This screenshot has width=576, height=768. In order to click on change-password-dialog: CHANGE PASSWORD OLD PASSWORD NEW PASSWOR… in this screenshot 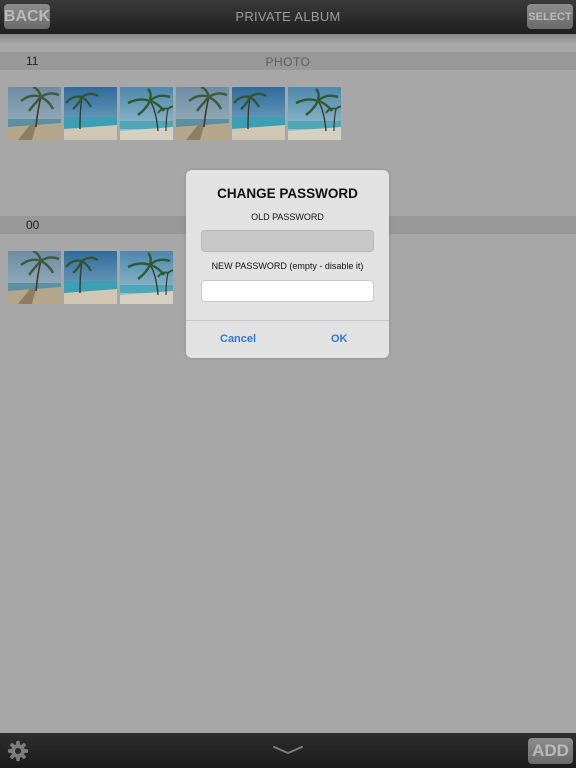, I will do `click(287, 264)`.